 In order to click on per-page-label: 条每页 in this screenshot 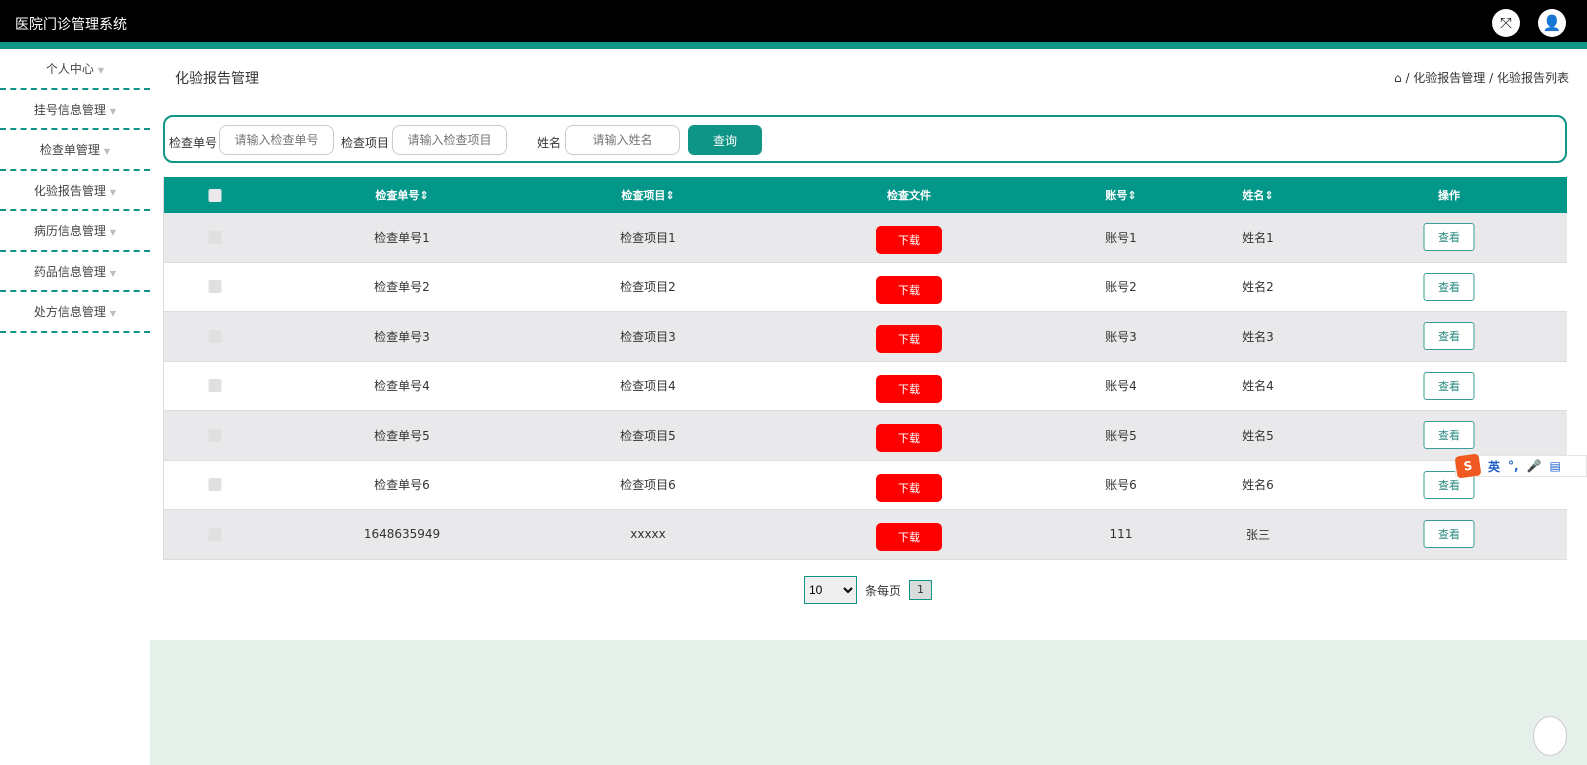, I will do `click(883, 590)`.